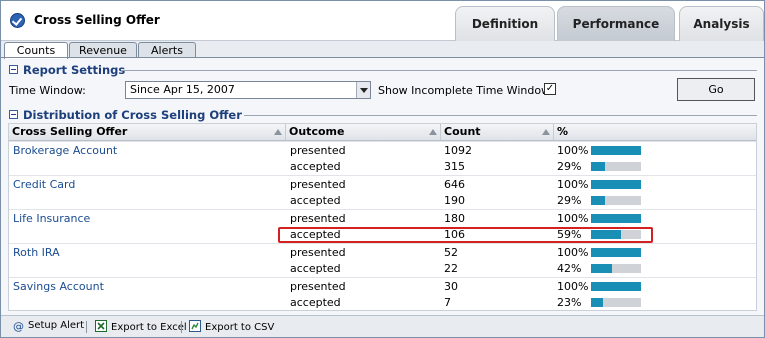  Describe the element at coordinates (382, 166) in the screenshot. I see `table-row: accepted 315 29%` at that location.